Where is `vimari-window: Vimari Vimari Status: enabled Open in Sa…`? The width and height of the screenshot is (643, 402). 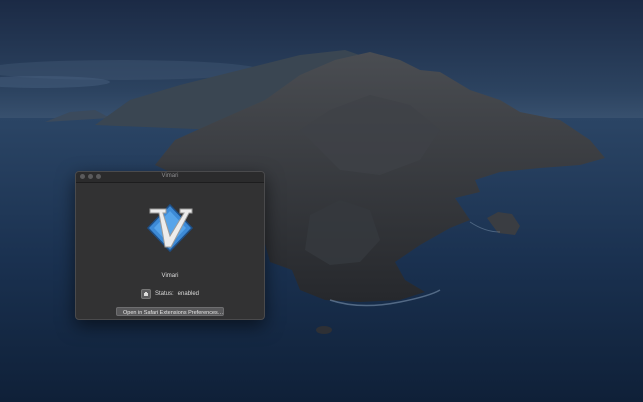
vimari-window: Vimari Vimari Status: enabled Open in Sa… is located at coordinates (170, 245).